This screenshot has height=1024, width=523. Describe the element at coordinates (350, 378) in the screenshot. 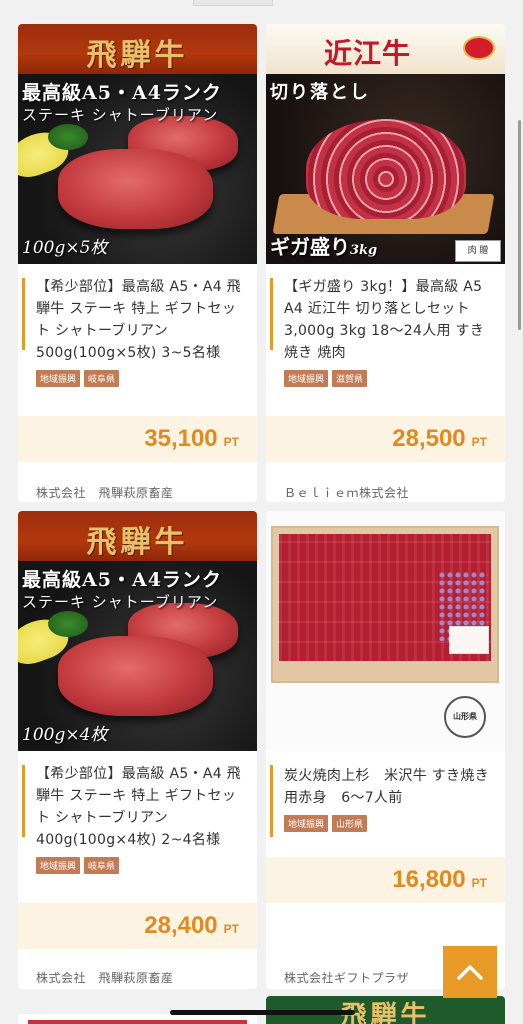

I see `tag-prefecture: 滋賀県` at that location.